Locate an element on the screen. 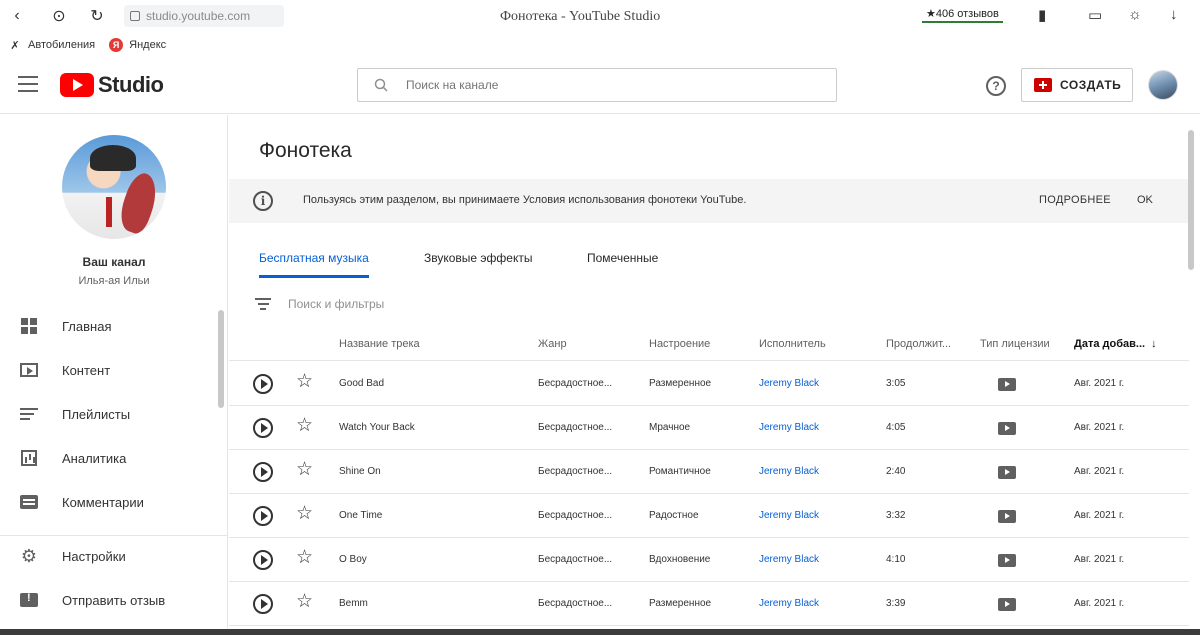 The height and width of the screenshot is (635, 1200). channel-avatar is located at coordinates (114, 187).